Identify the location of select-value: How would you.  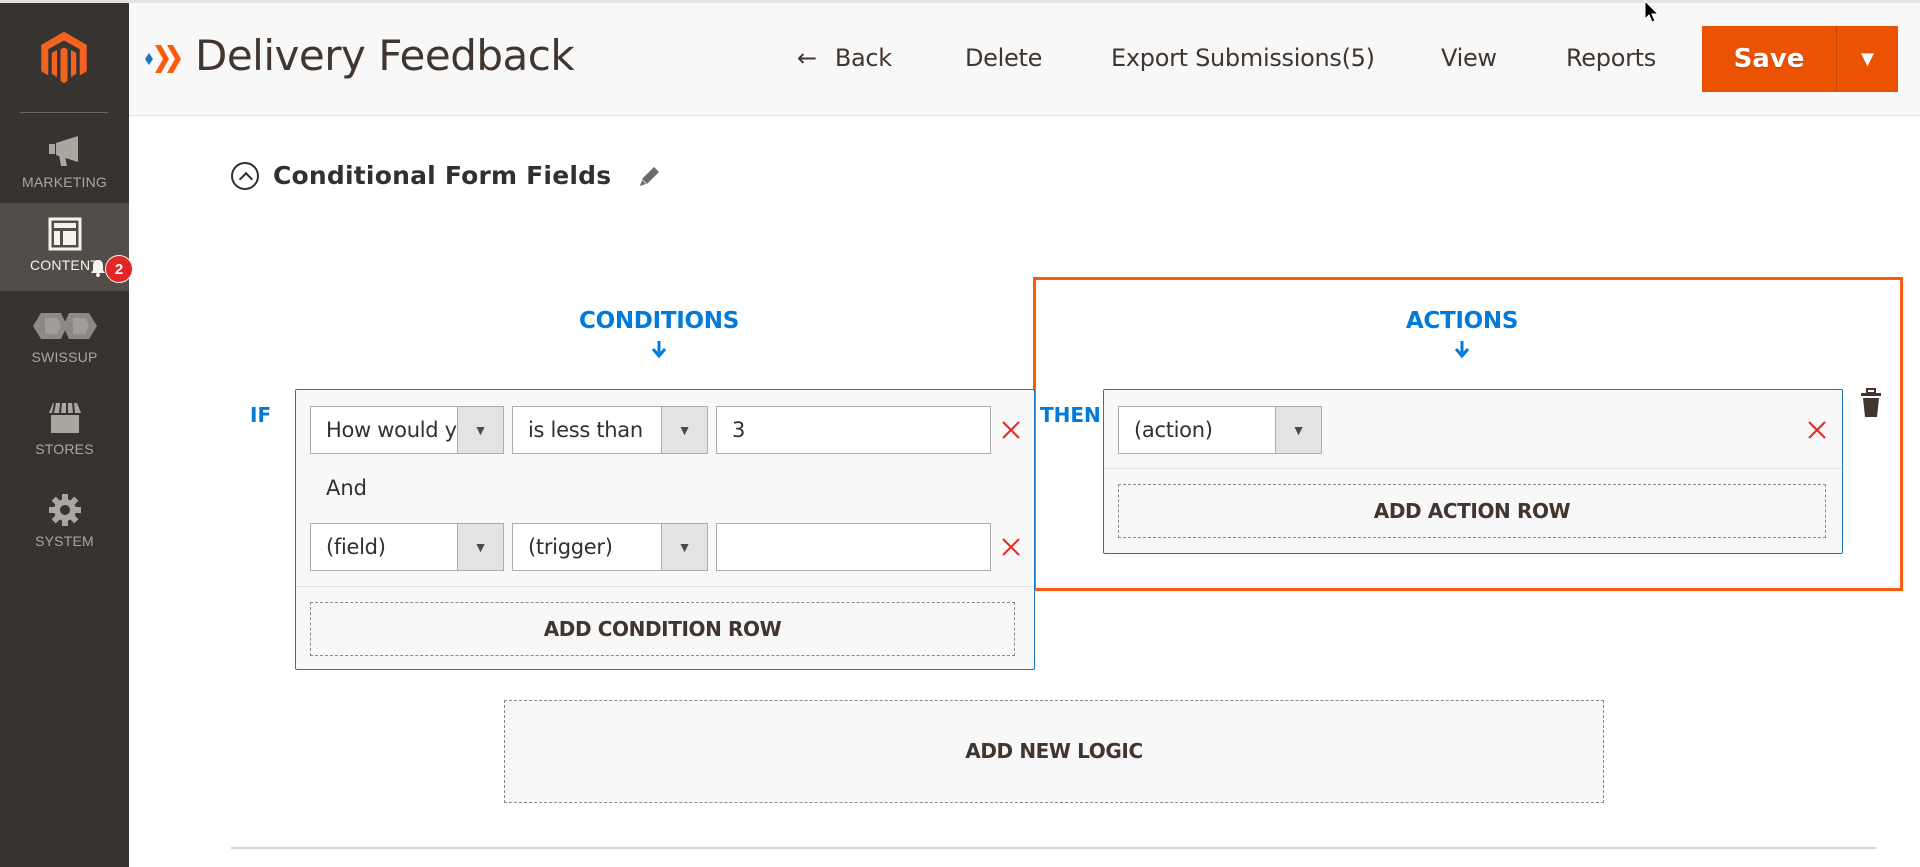
(391, 430).